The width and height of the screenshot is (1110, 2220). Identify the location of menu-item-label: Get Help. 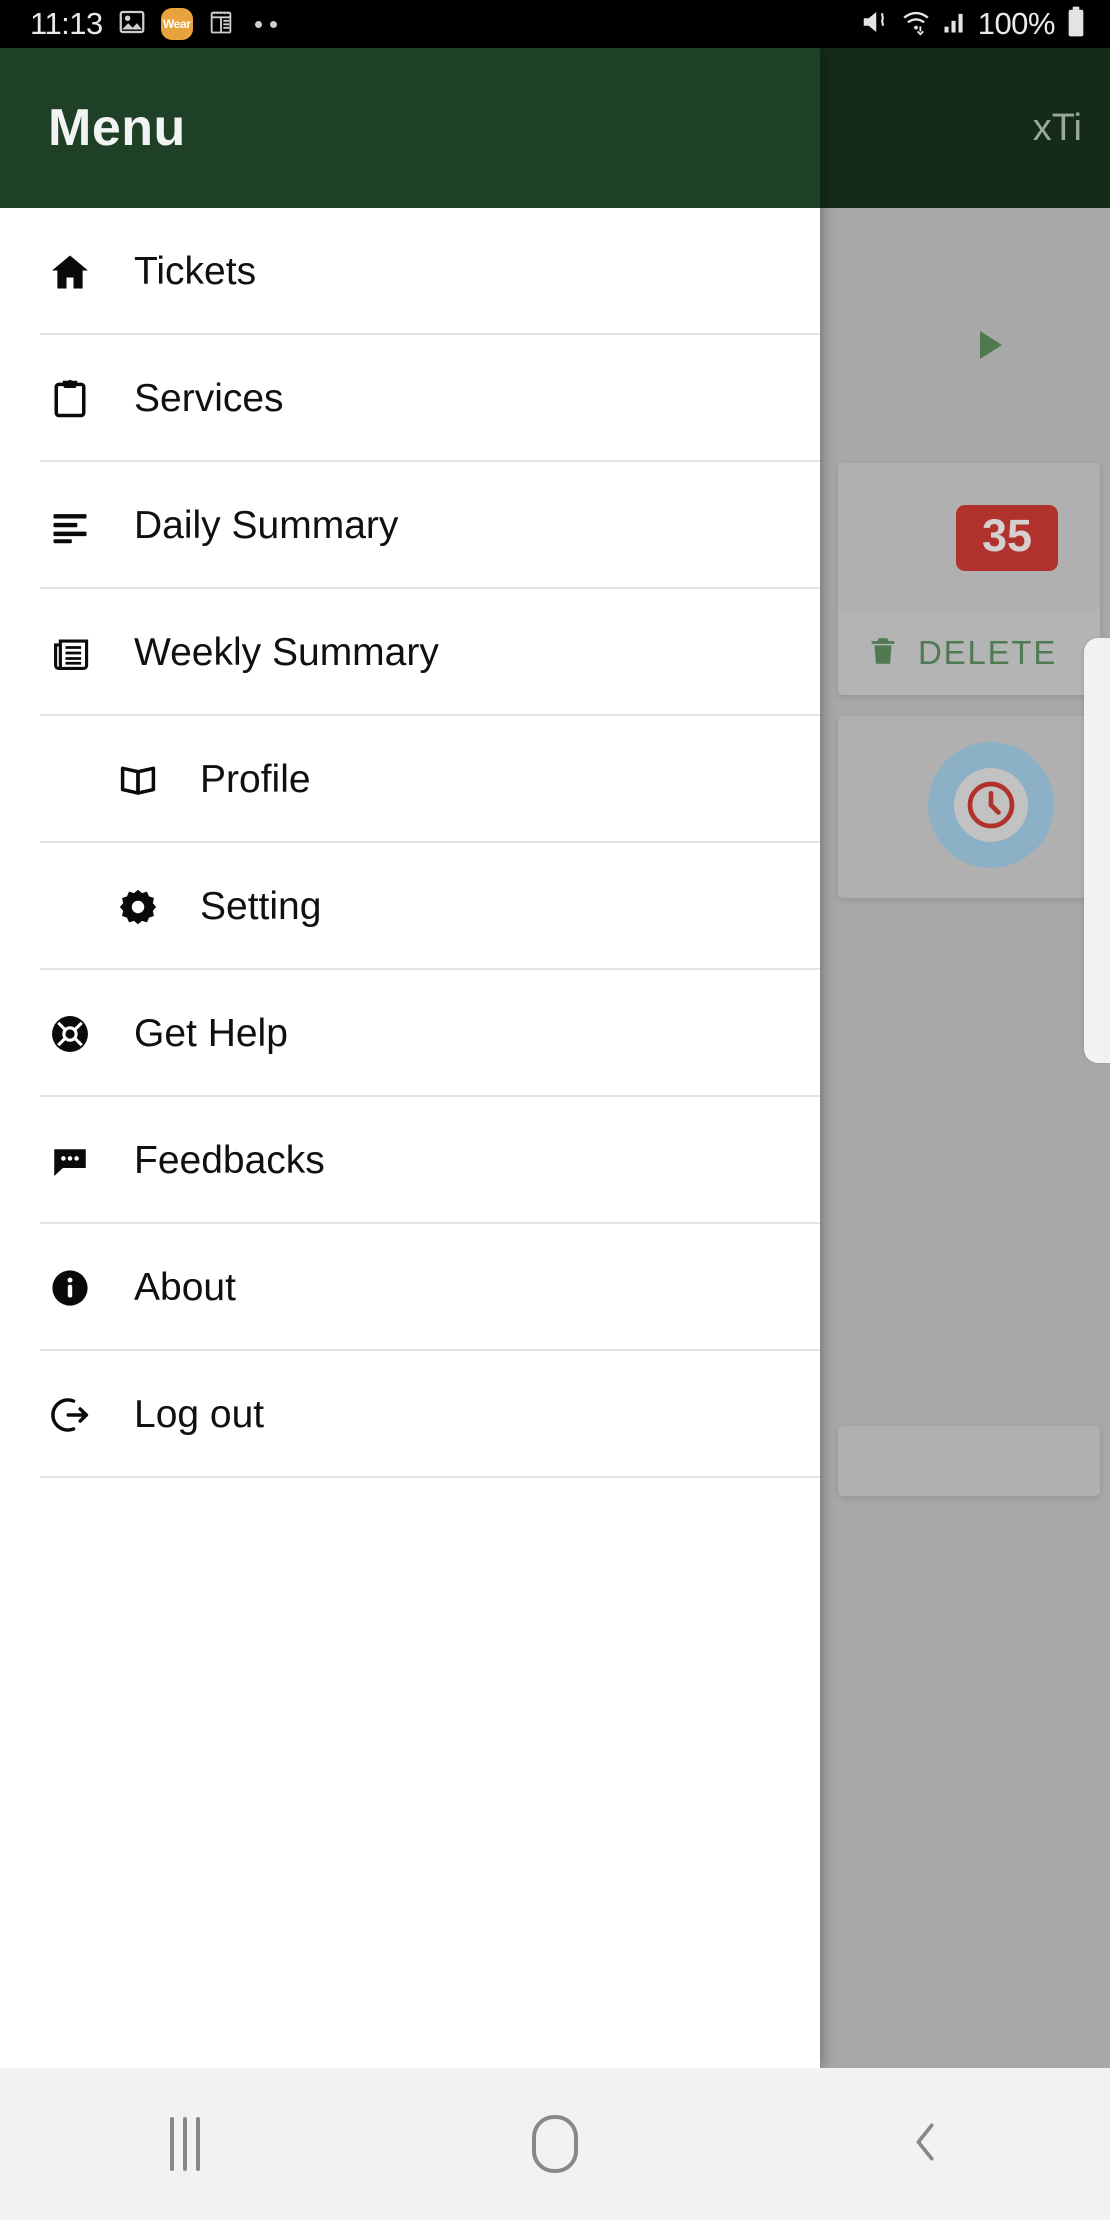
(211, 1033).